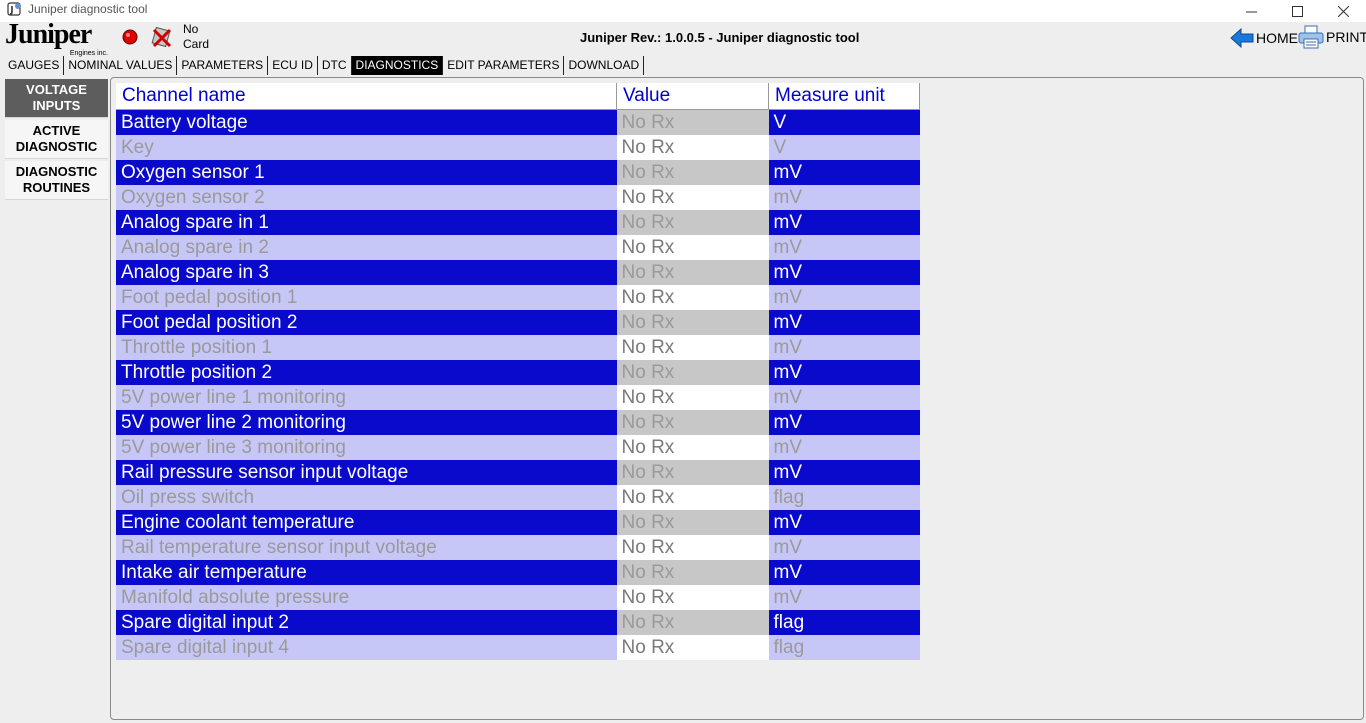 The width and height of the screenshot is (1366, 723). What do you see at coordinates (366, 172) in the screenshot?
I see `channel-name-cell: Oxygen sensor 1` at bounding box center [366, 172].